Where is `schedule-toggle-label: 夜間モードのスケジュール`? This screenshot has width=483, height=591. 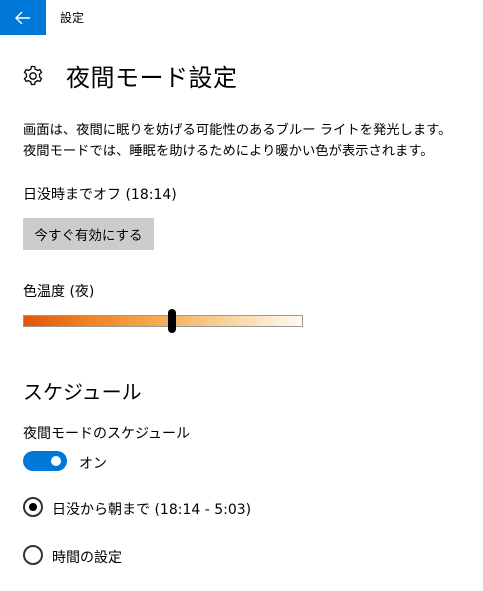 schedule-toggle-label: 夜間モードのスケジュール is located at coordinates (107, 434).